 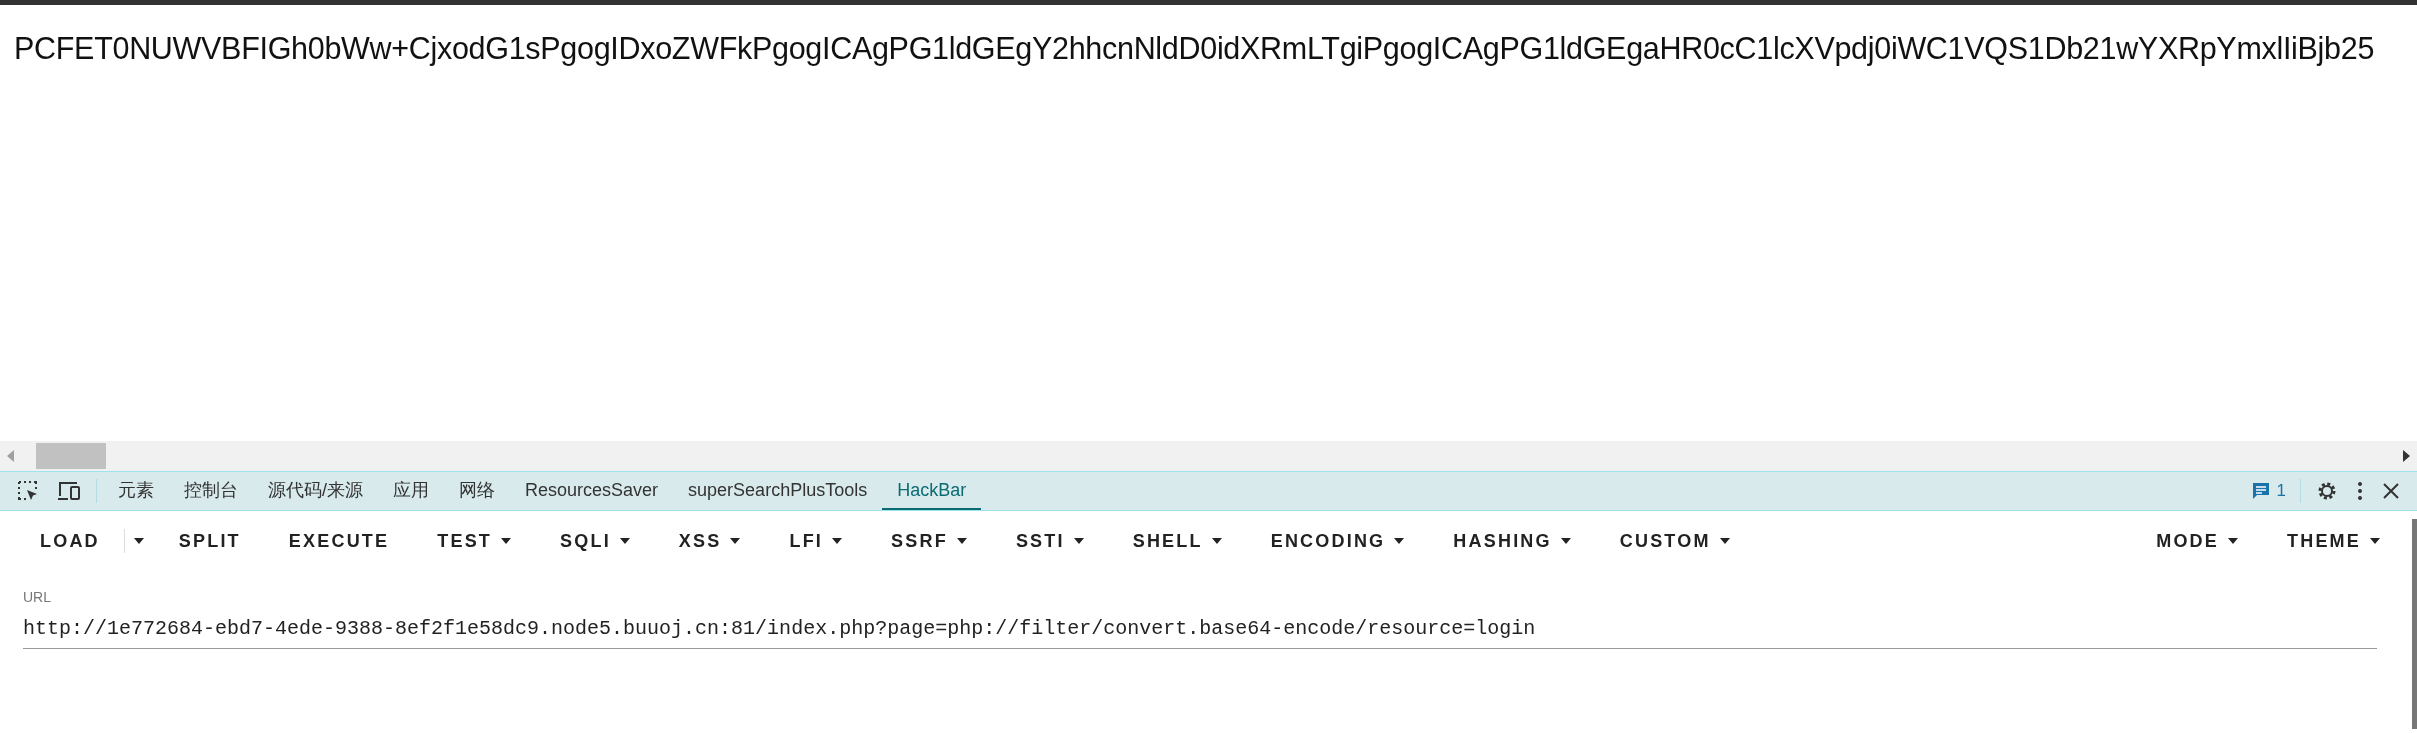 I want to click on more-options-icon, so click(x=2360, y=491).